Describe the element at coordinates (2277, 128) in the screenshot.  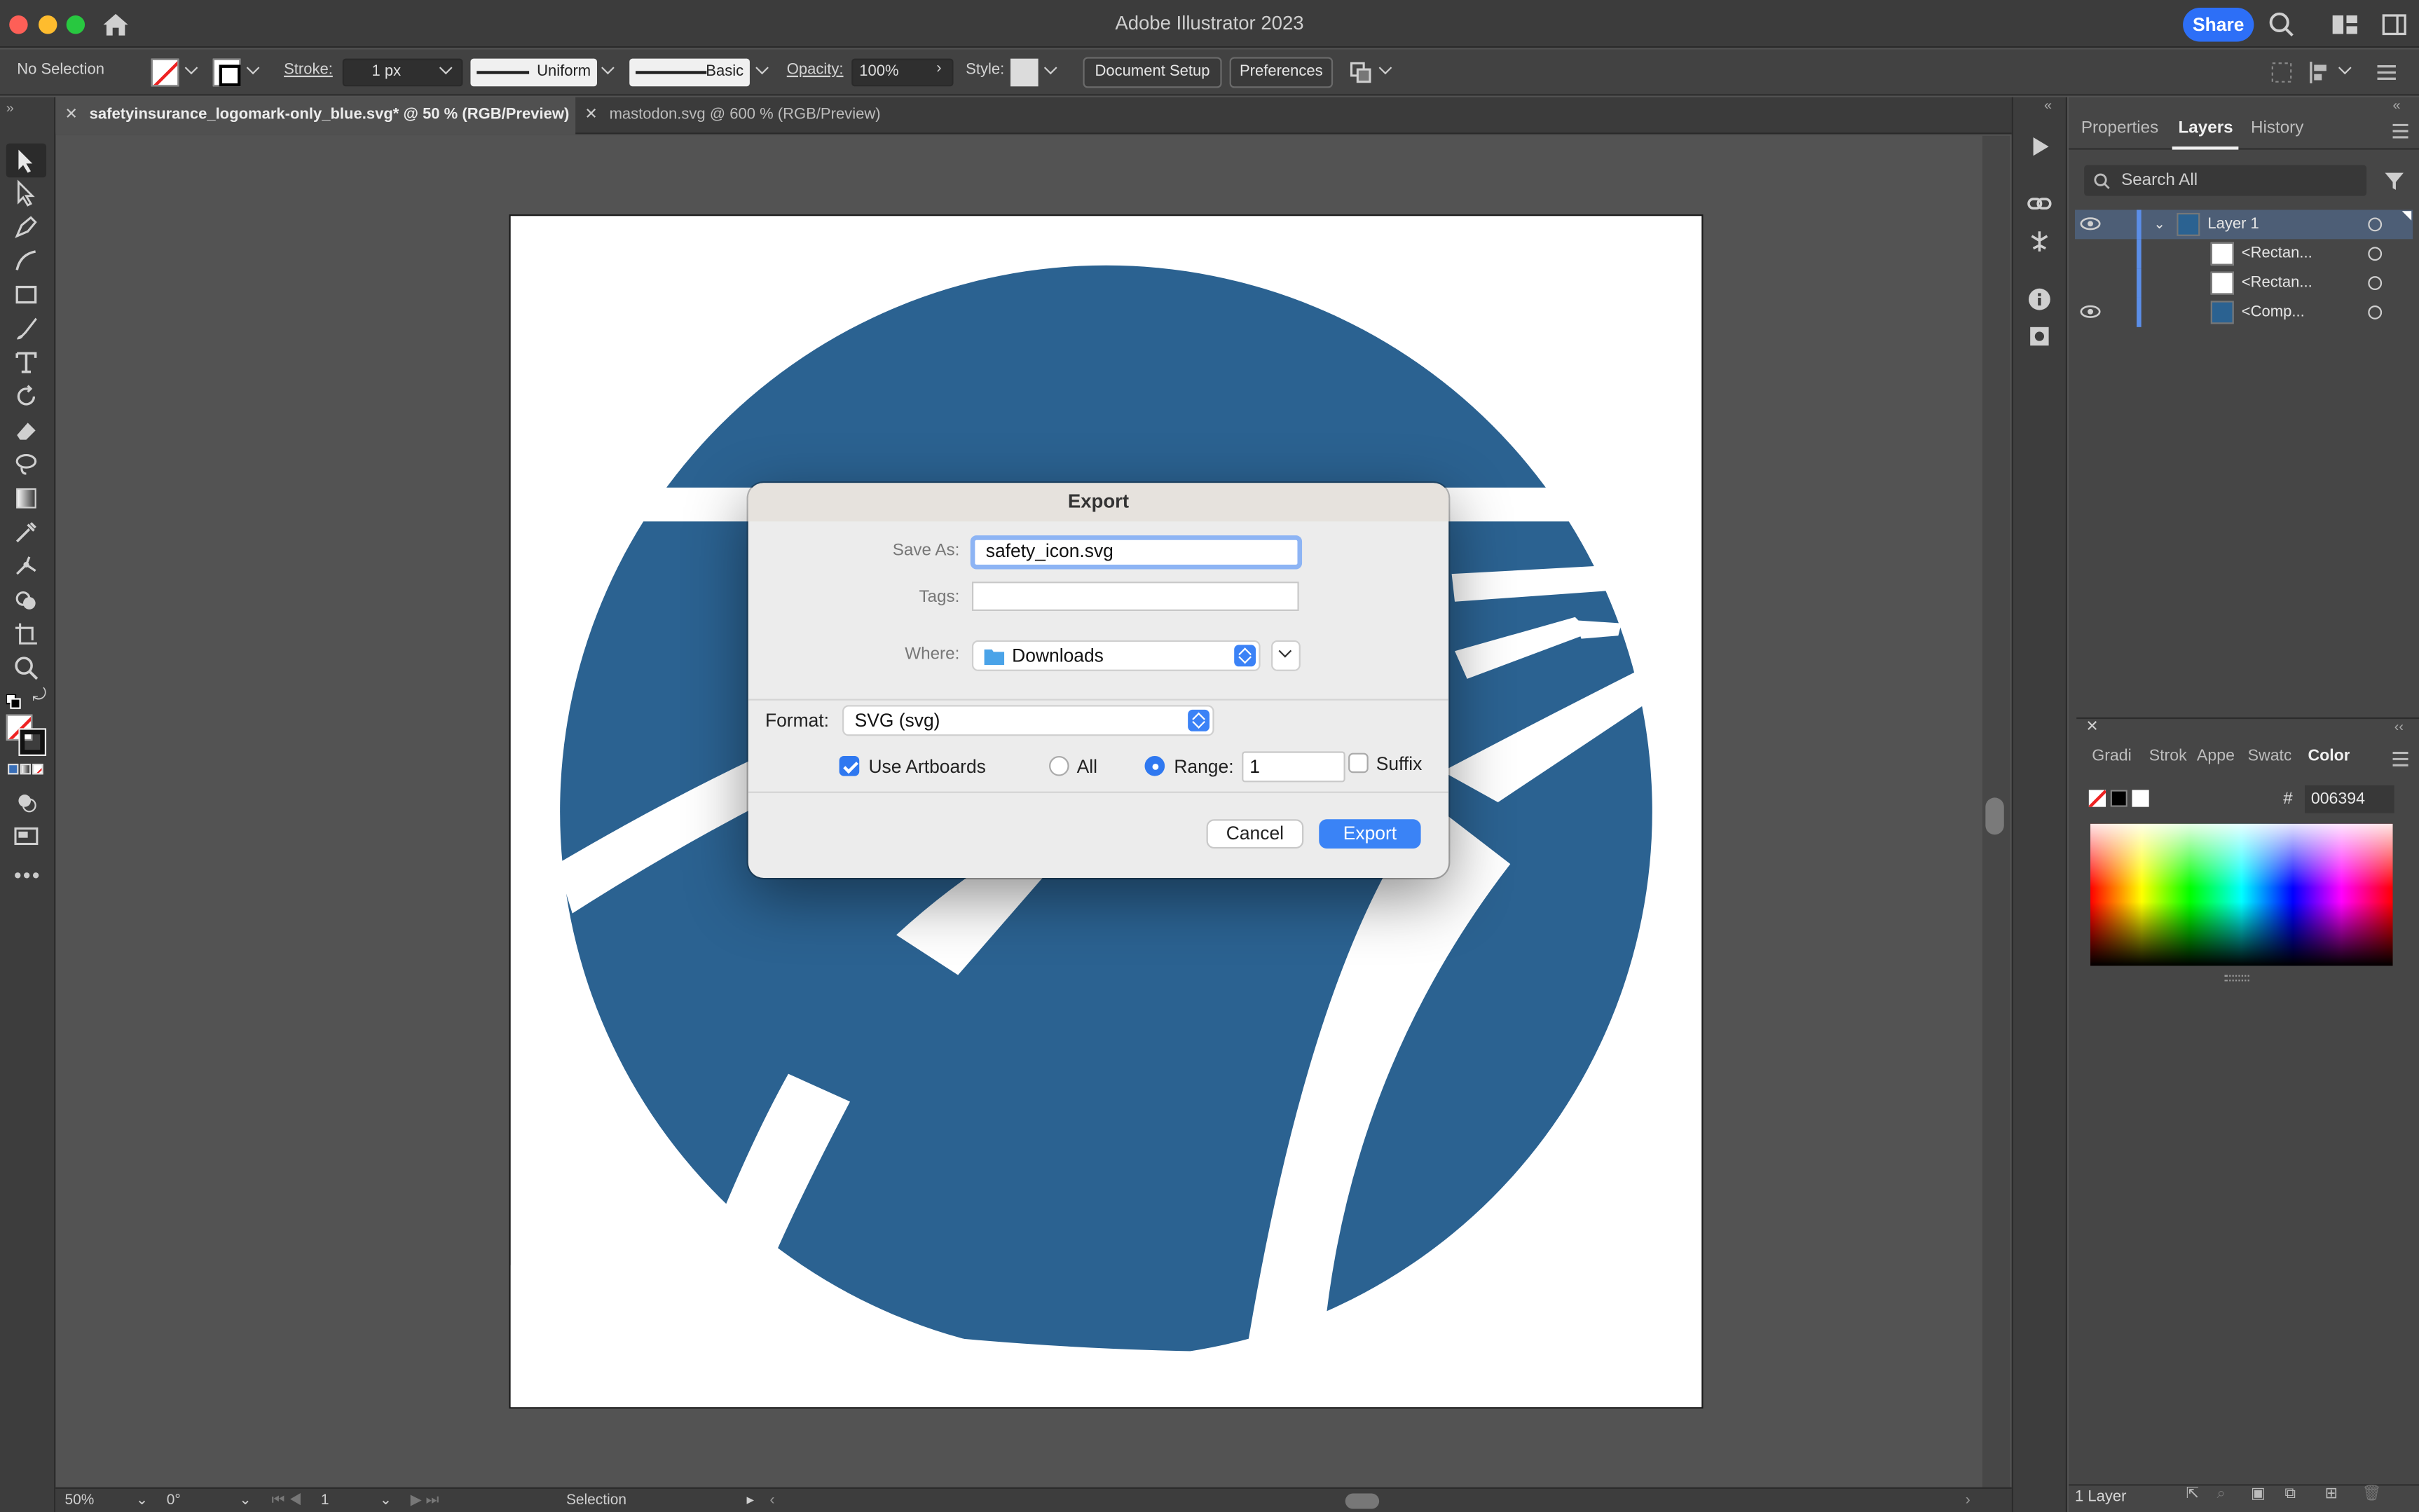
I see `tab-history: History` at that location.